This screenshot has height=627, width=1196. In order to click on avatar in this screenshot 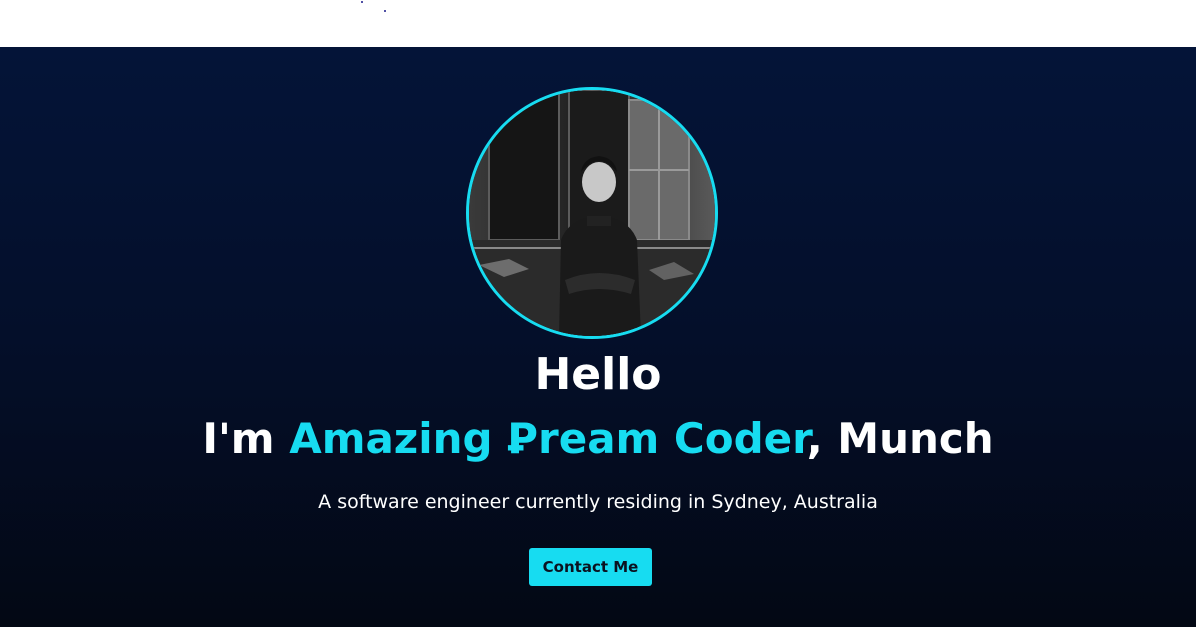, I will do `click(592, 213)`.